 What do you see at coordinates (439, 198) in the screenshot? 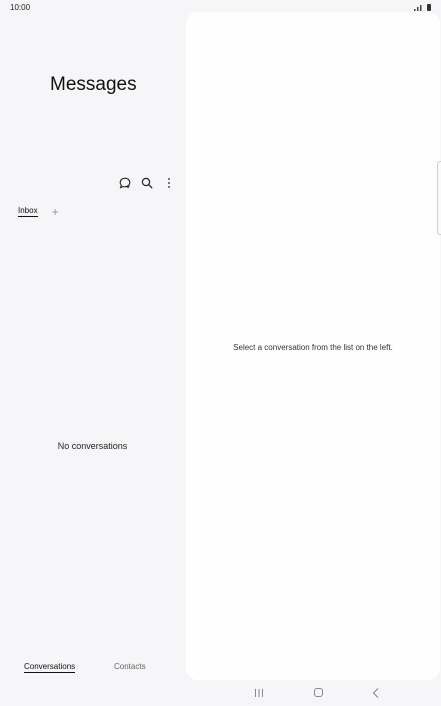
I see `pane-resize-handle` at bounding box center [439, 198].